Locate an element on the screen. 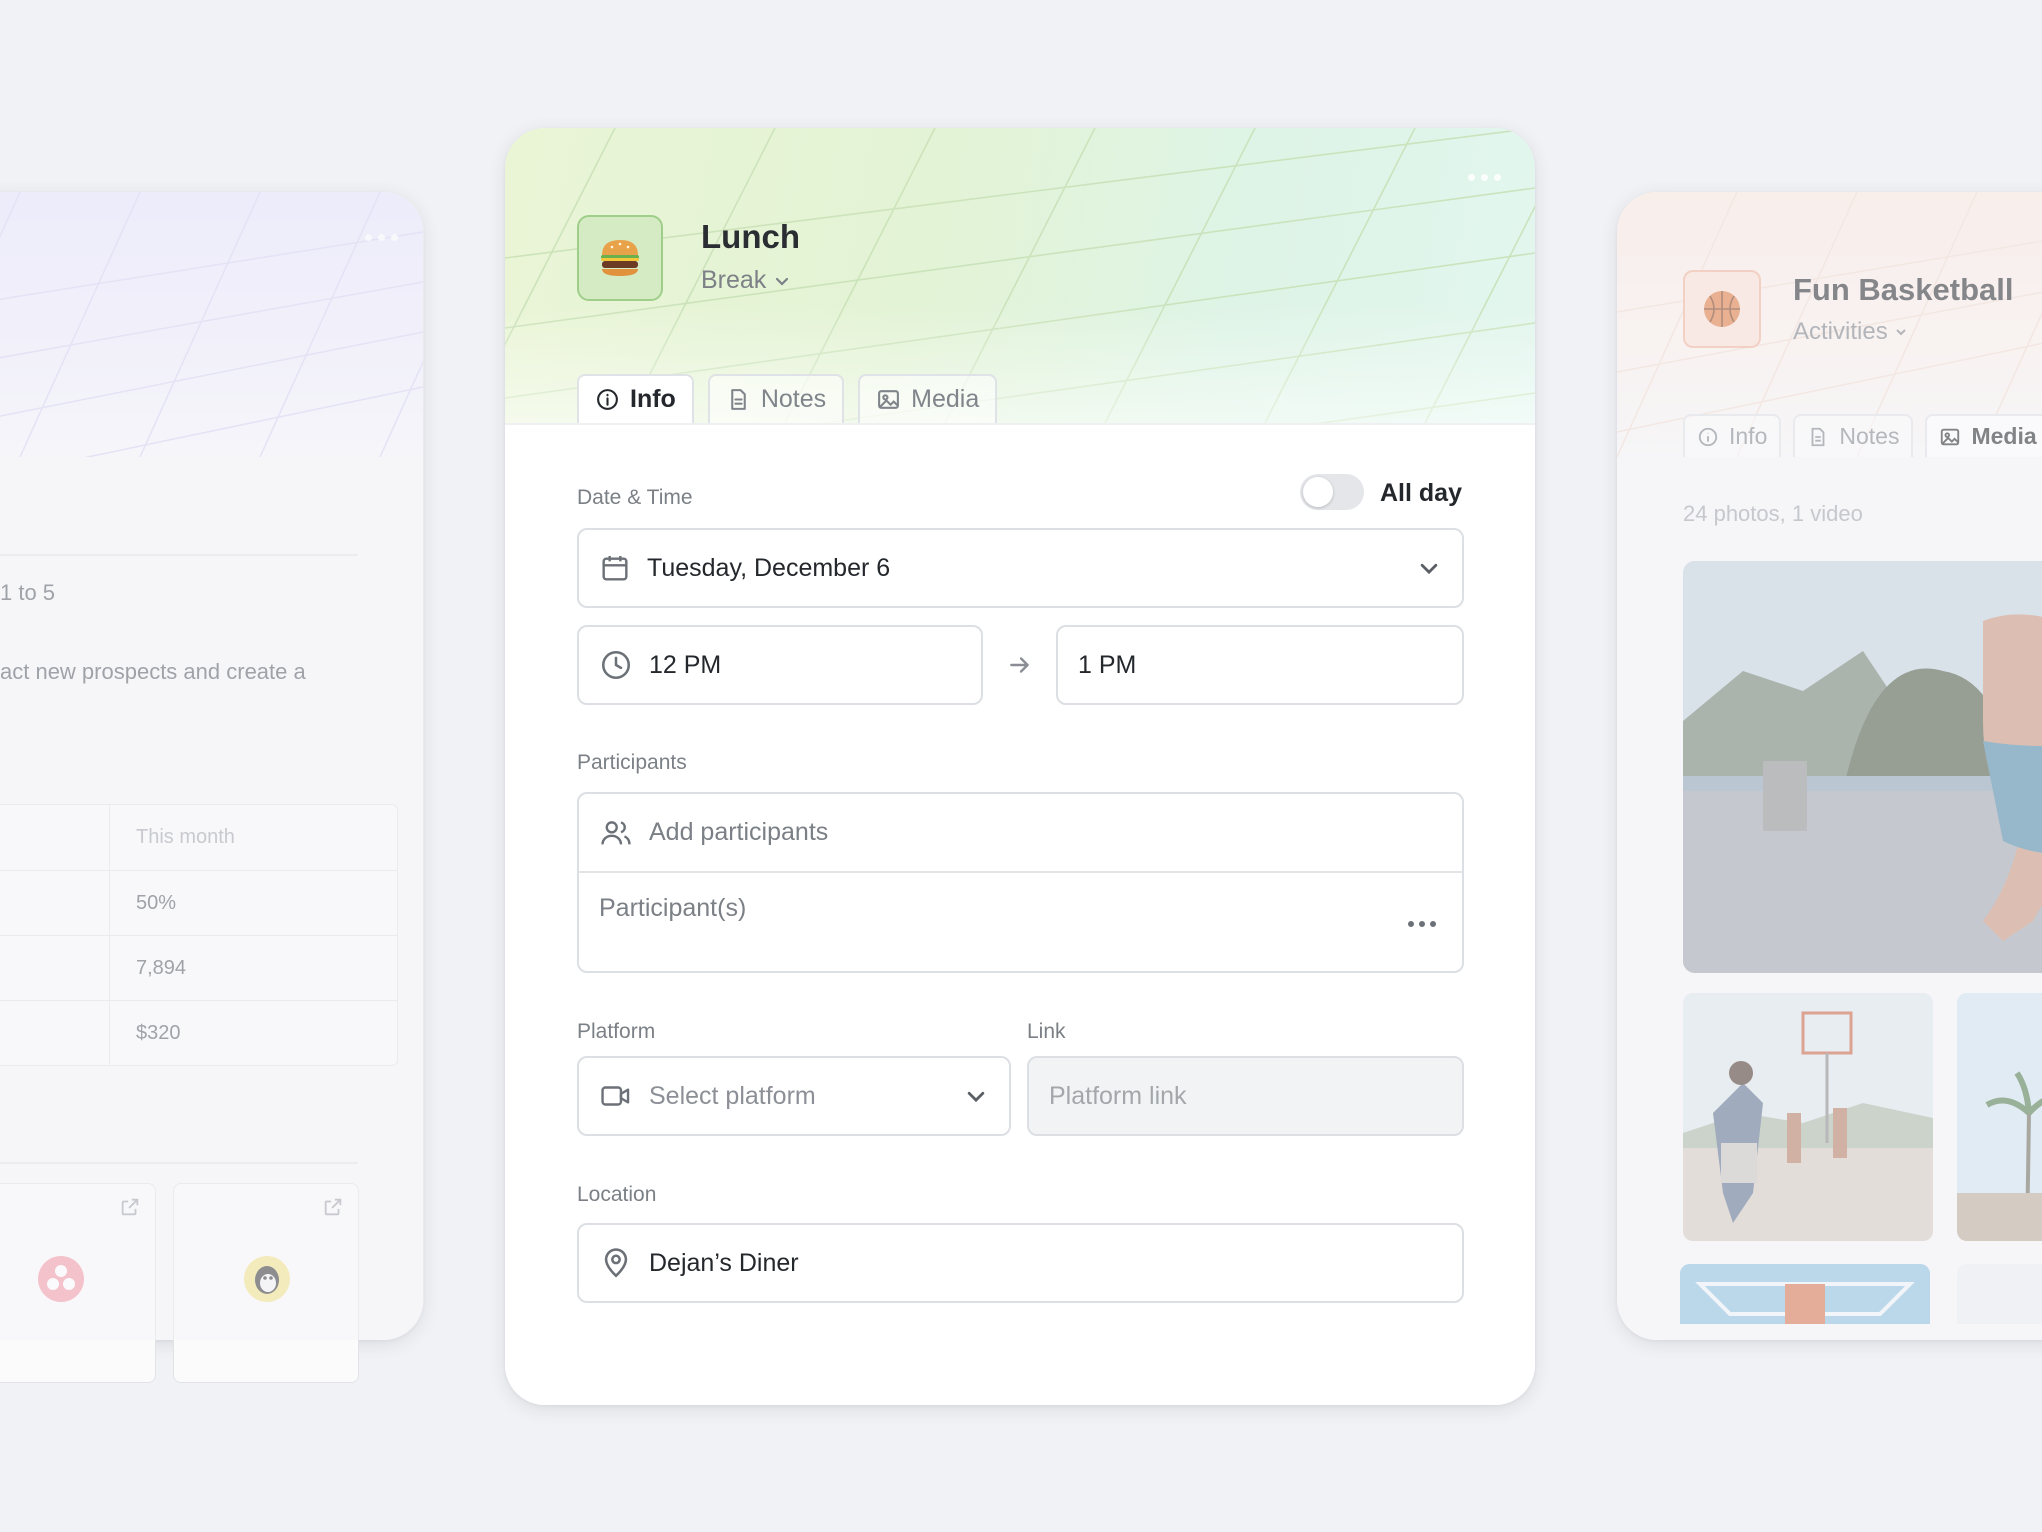 Image resolution: width=2042 pixels, height=1532 pixels. right-card-category-label: Activities is located at coordinates (1840, 331).